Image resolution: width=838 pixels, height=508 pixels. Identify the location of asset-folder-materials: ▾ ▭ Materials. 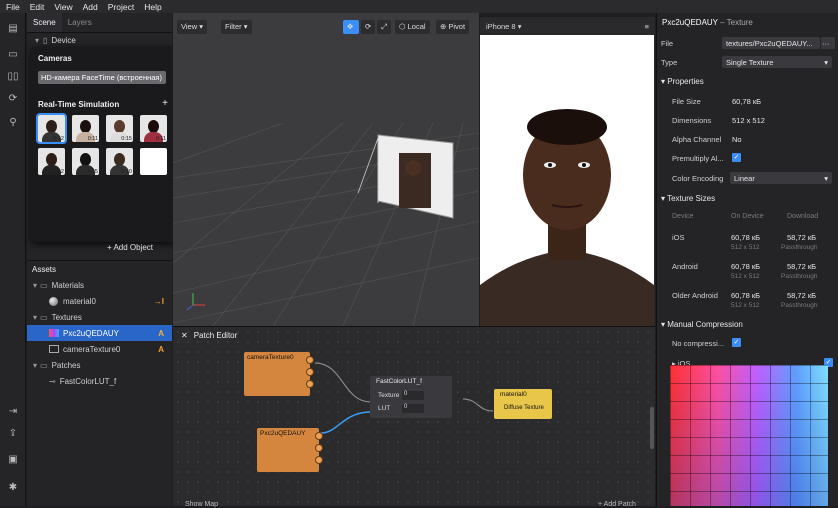
(99, 285).